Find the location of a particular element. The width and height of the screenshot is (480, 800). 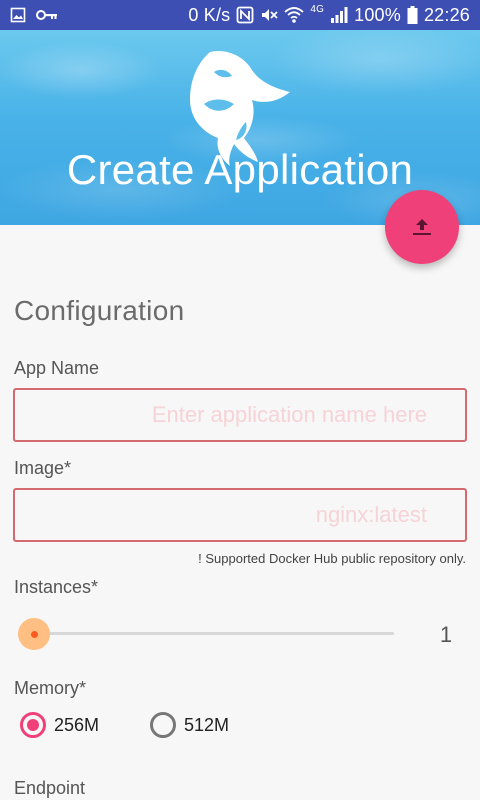

slider-thumb is located at coordinates (34, 634).